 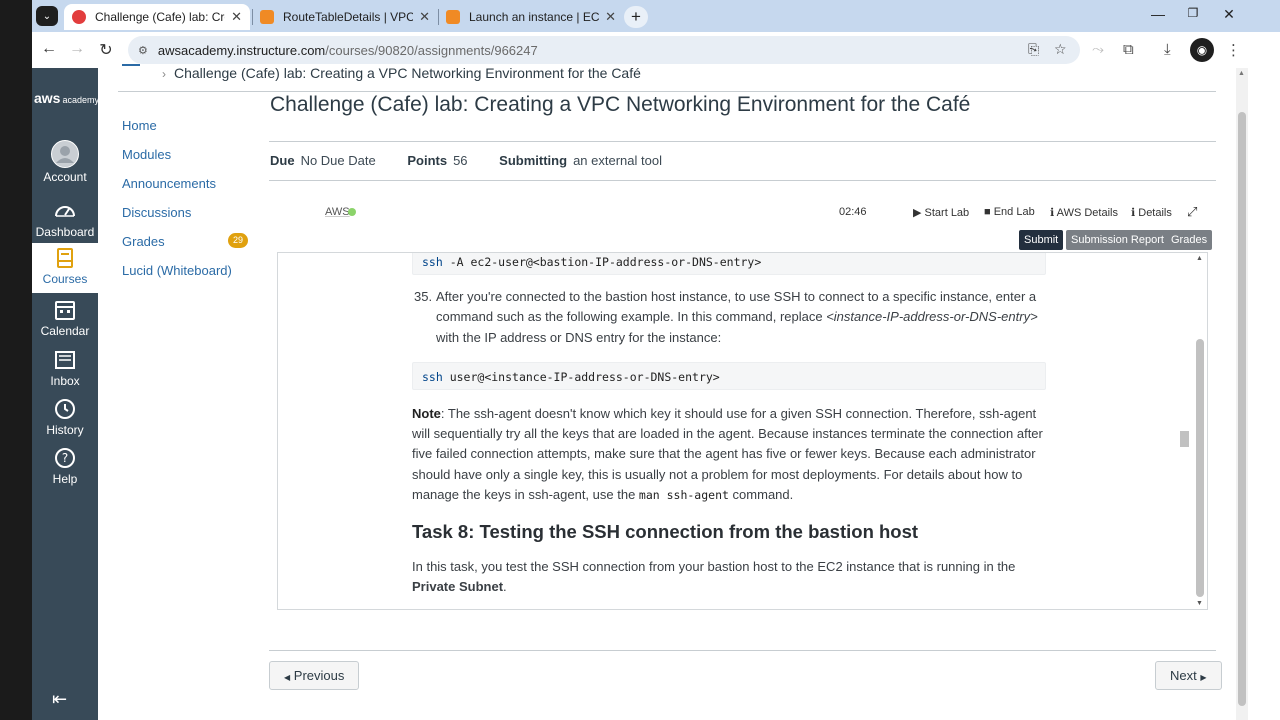 I want to click on tab-search-button: ⌄, so click(x=47, y=16).